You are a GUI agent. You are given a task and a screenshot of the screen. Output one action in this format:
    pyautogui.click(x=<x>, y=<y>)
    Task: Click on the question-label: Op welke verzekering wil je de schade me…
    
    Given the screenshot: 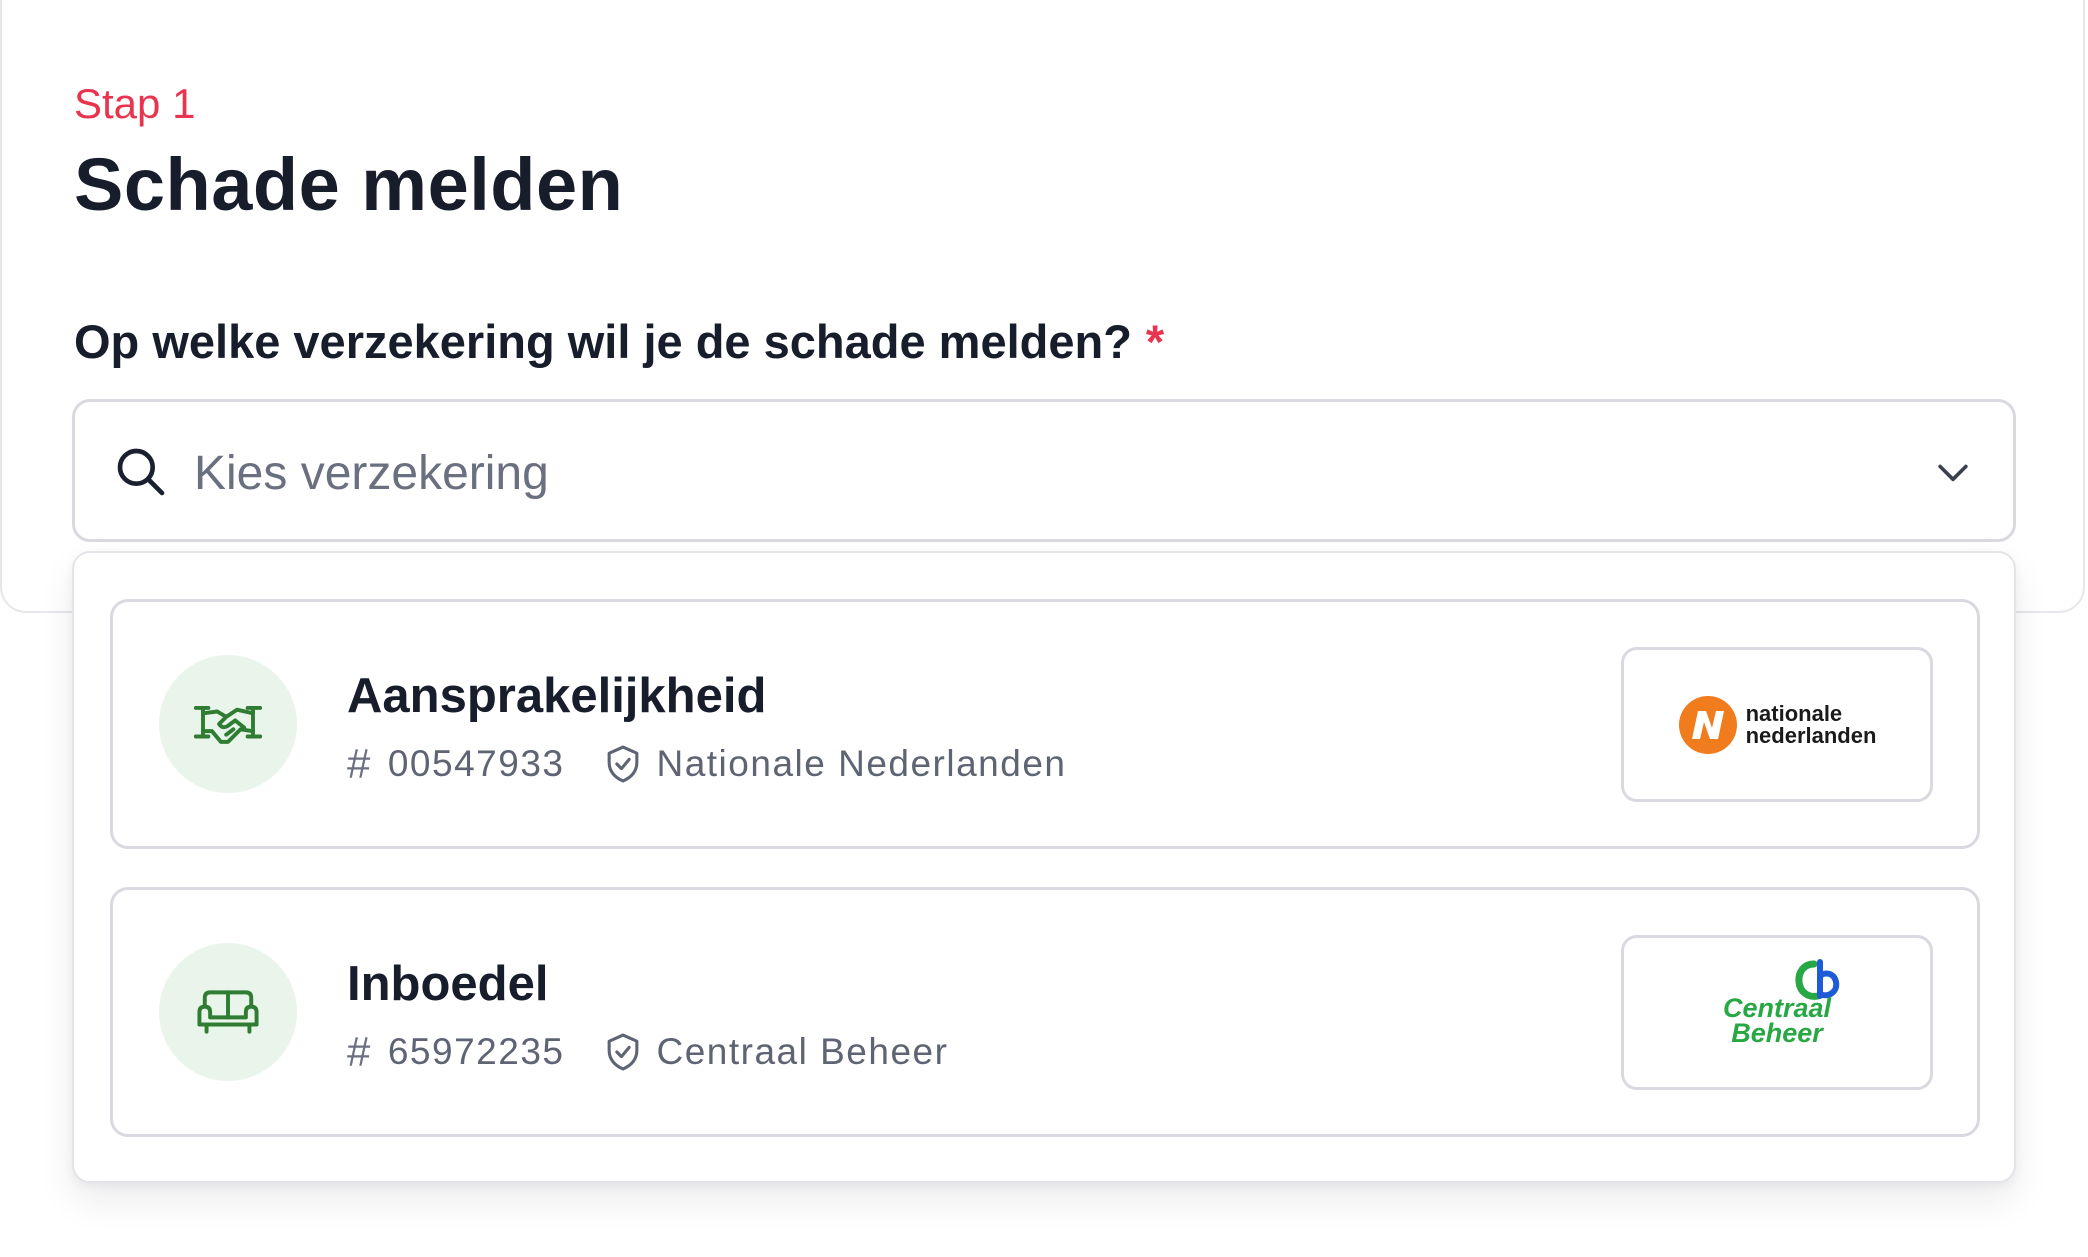 What is the action you would take?
    pyautogui.click(x=619, y=341)
    